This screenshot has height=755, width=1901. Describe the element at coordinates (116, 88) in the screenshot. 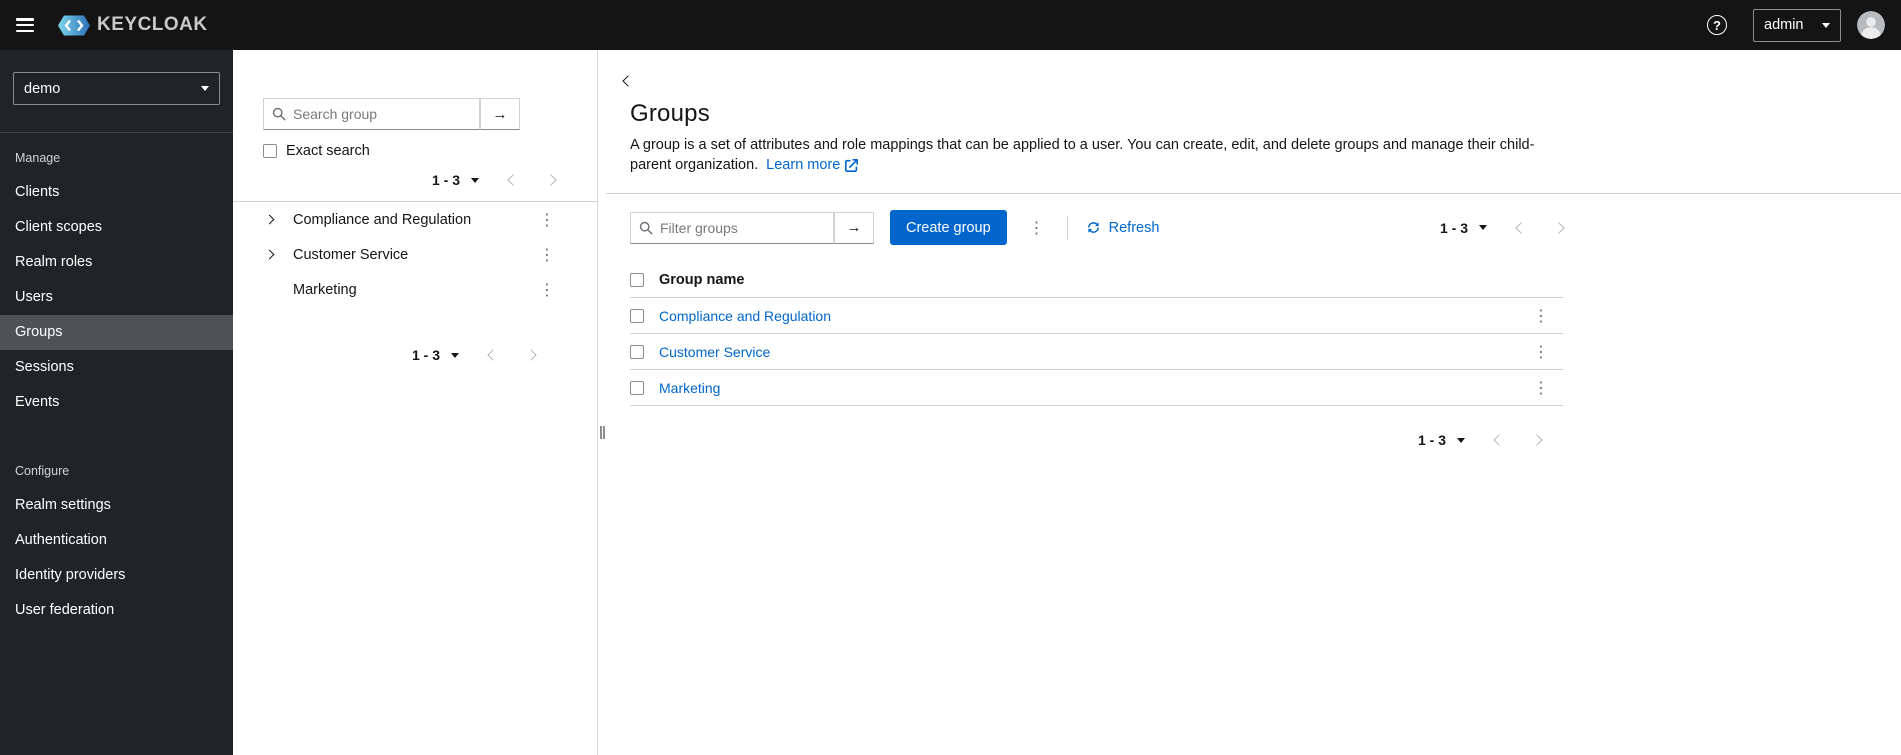

I see `realm-selector: demo` at that location.